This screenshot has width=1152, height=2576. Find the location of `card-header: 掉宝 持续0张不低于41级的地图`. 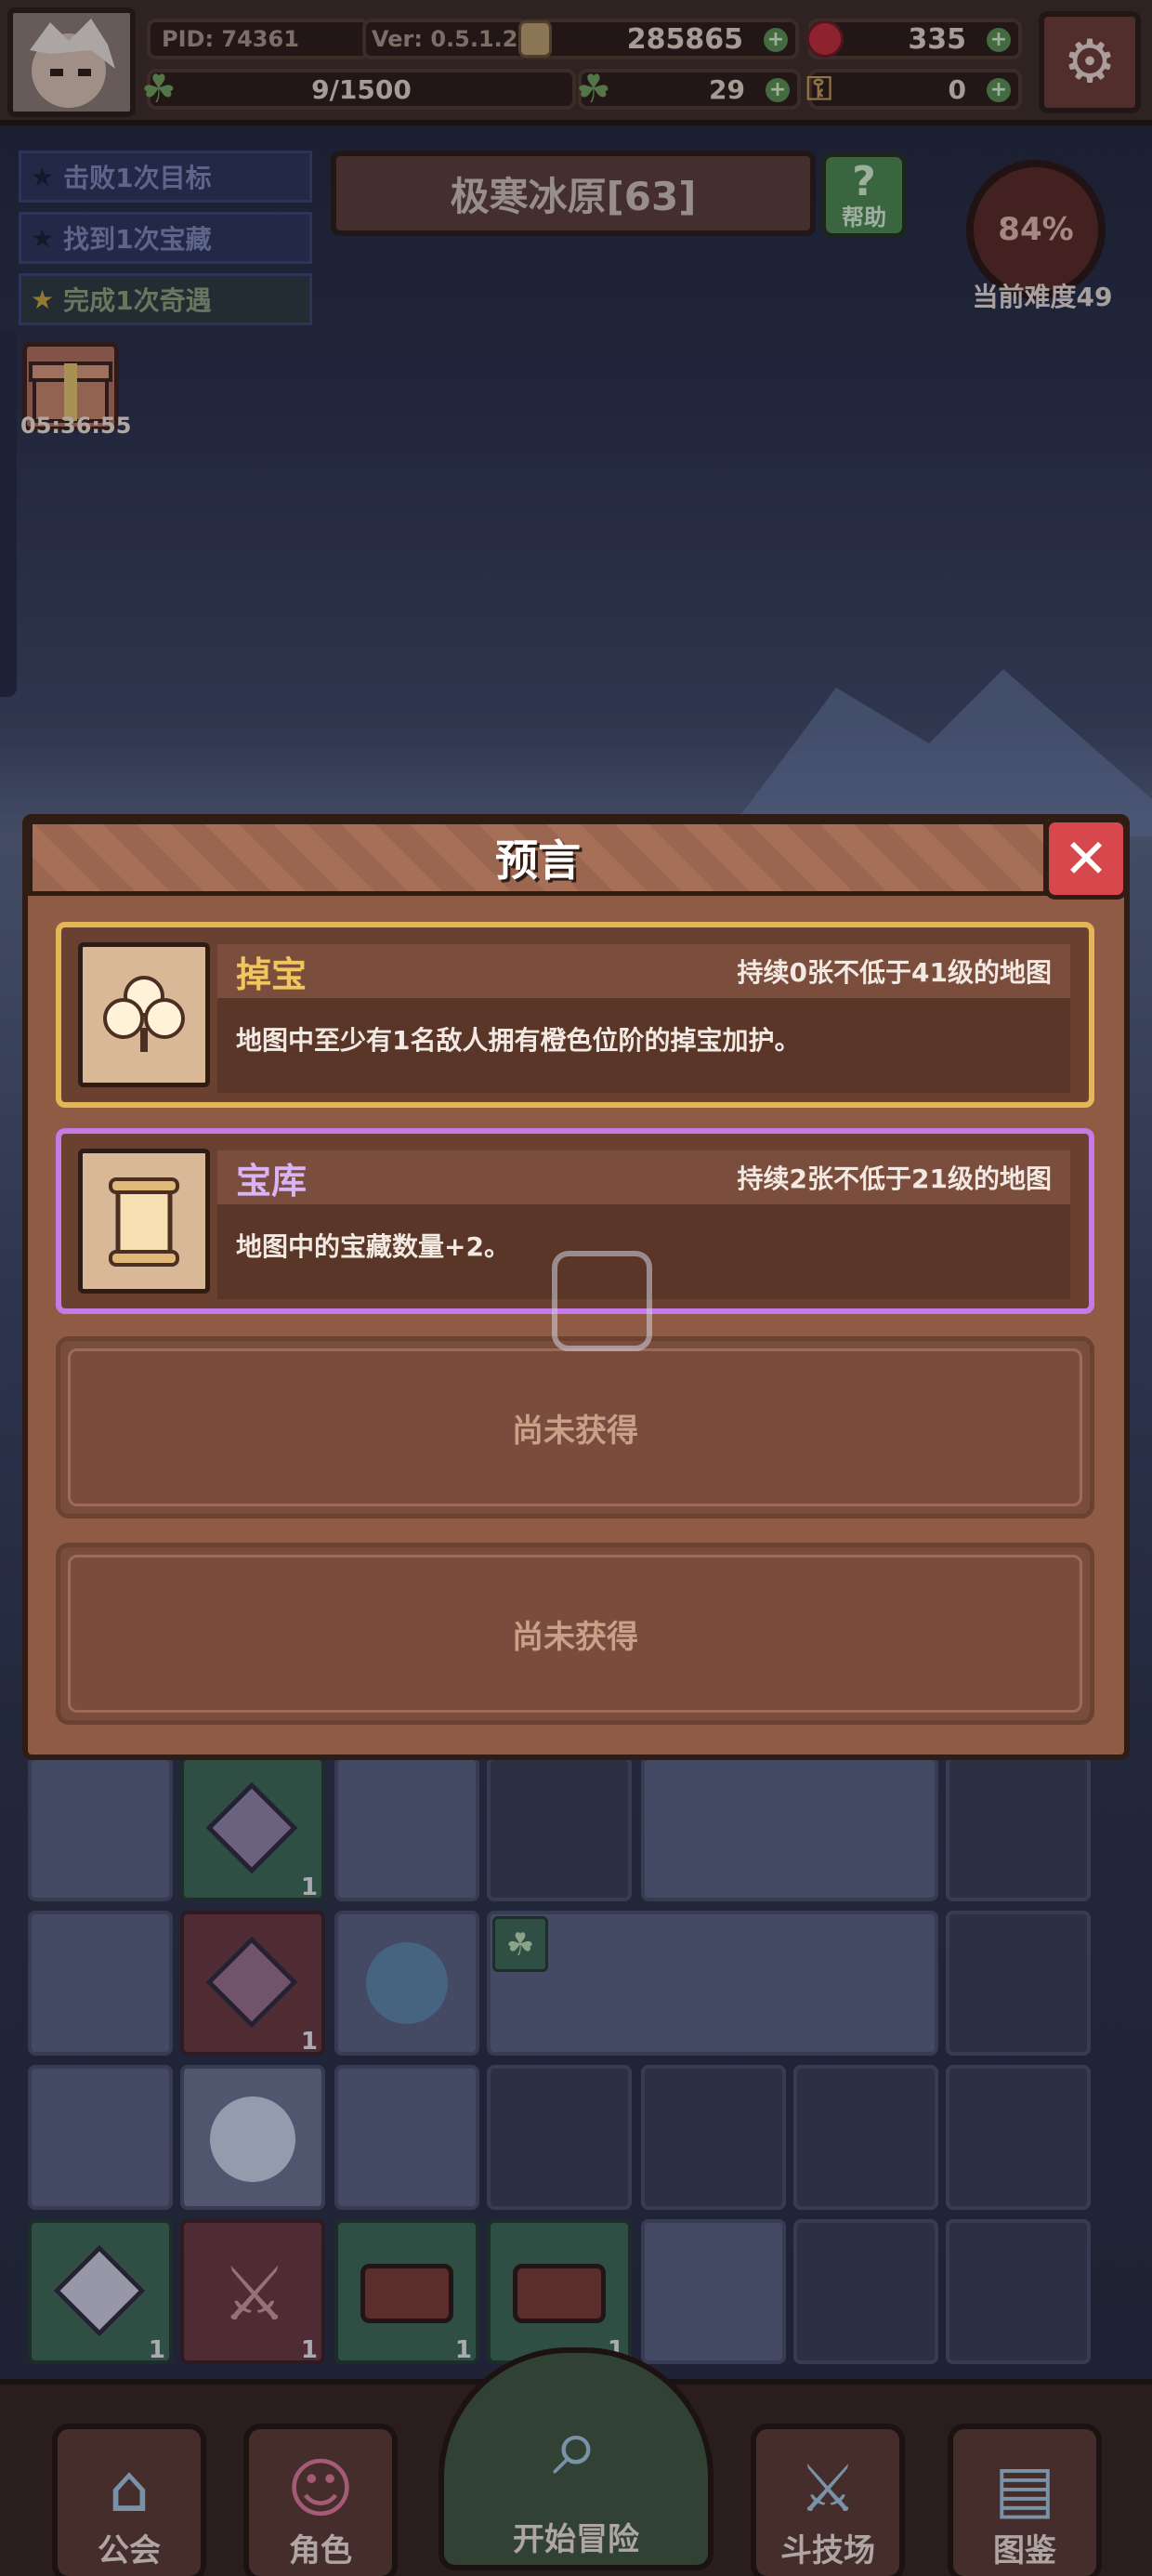

card-header: 掉宝 持续0张不低于41级的地图 is located at coordinates (643, 971).